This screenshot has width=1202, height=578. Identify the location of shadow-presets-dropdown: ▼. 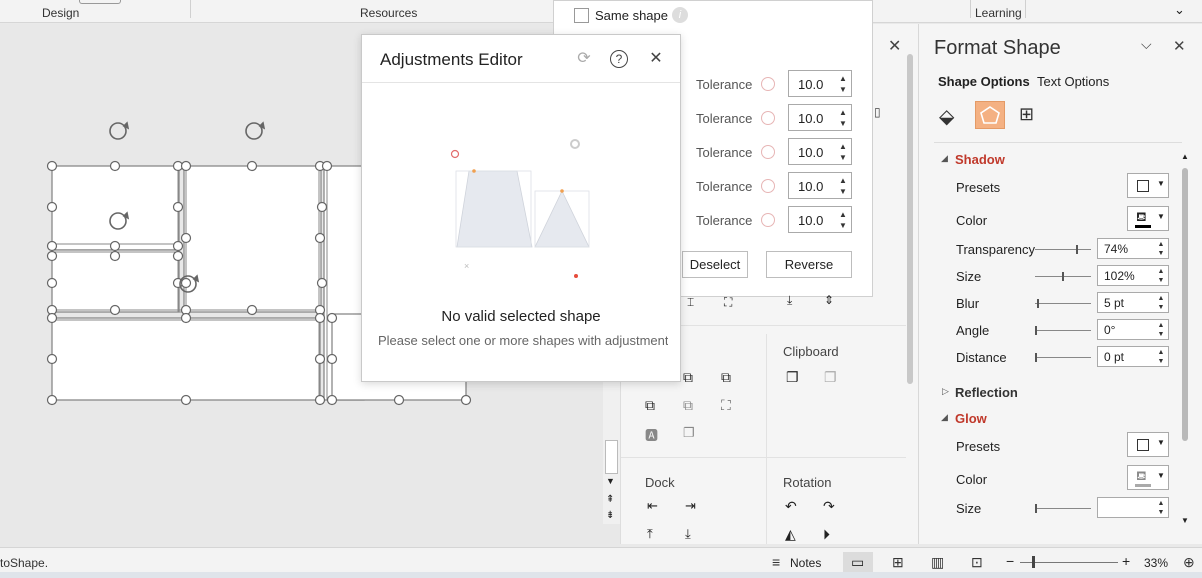
(1148, 185).